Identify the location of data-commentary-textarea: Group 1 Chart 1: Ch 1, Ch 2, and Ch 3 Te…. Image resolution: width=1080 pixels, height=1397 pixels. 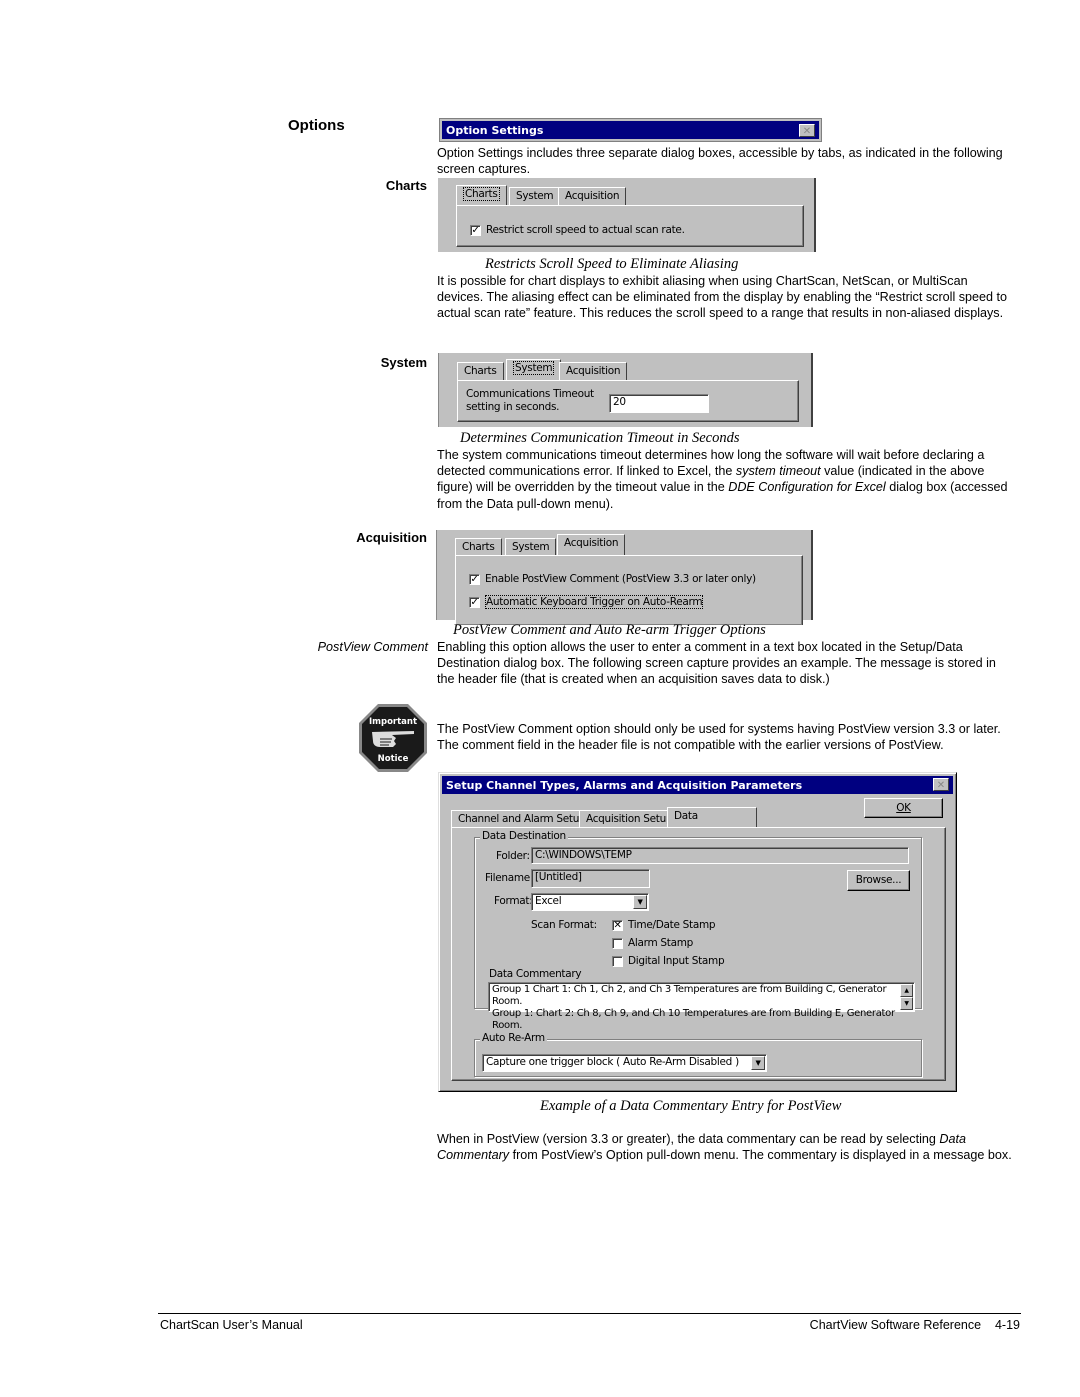
(701, 1006).